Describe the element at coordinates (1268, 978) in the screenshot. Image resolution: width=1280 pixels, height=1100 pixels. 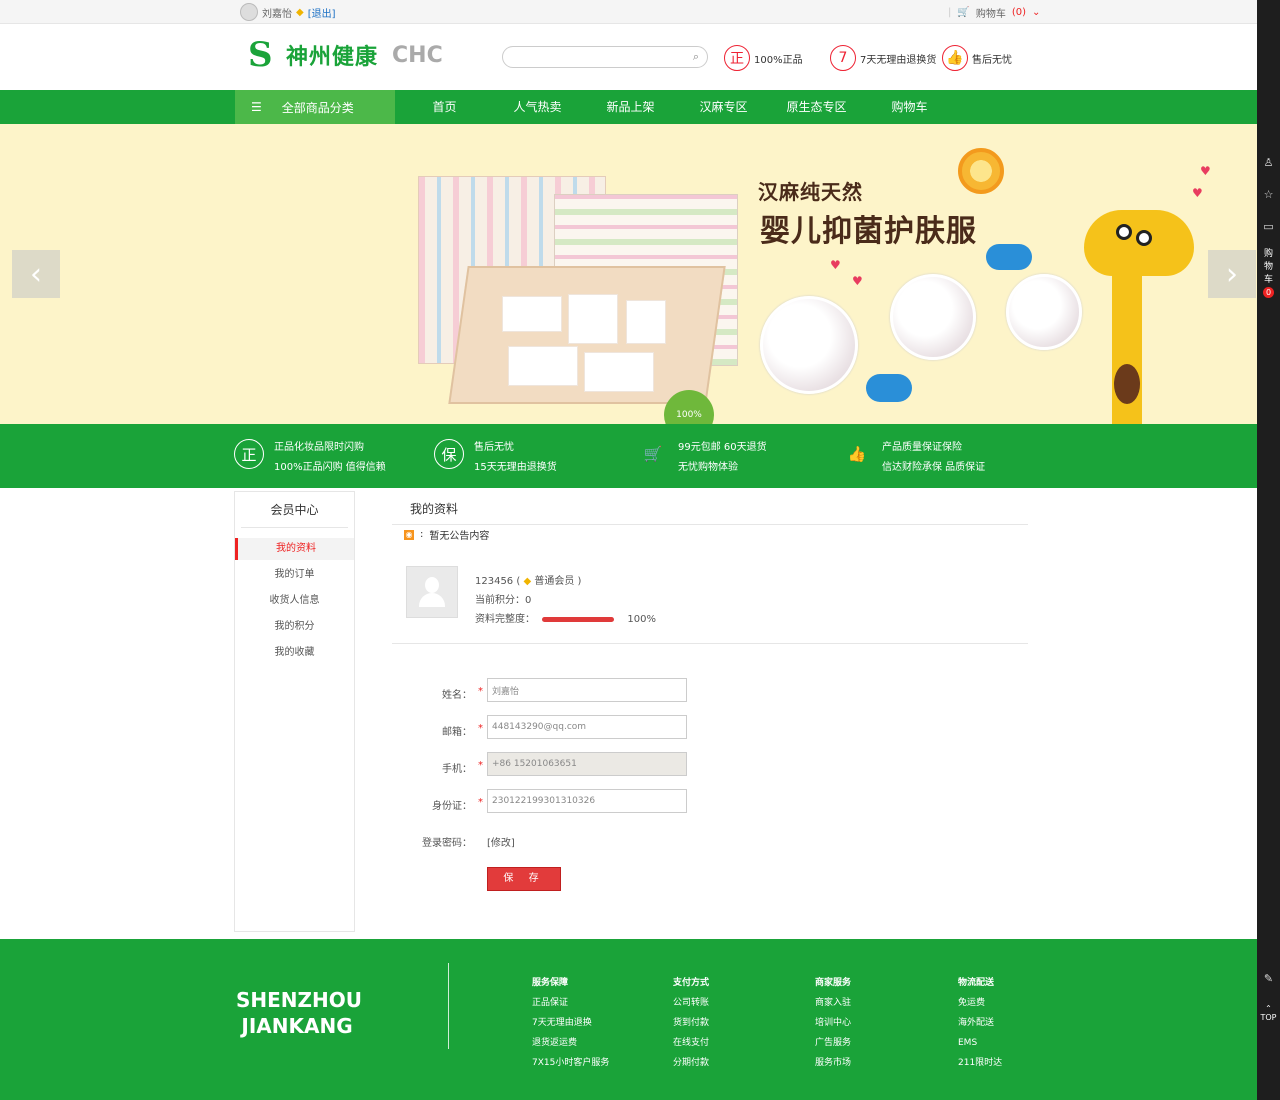
I see `feedback-icon: ✎` at that location.